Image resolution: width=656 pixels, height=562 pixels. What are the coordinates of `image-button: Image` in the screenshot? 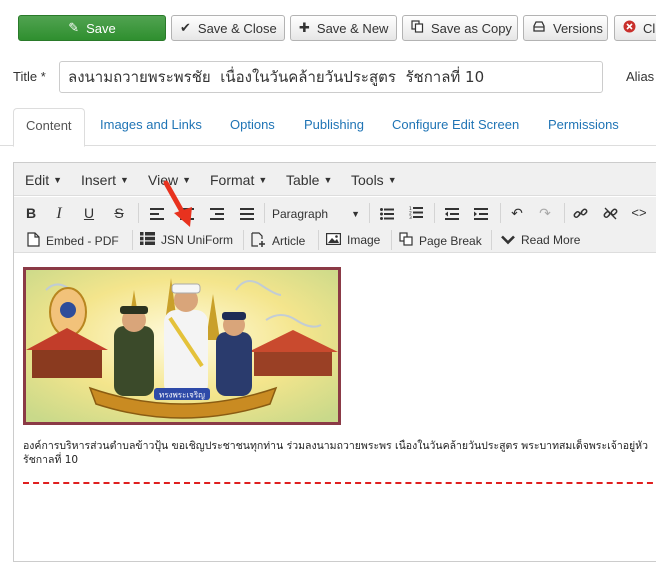 It's located at (353, 240).